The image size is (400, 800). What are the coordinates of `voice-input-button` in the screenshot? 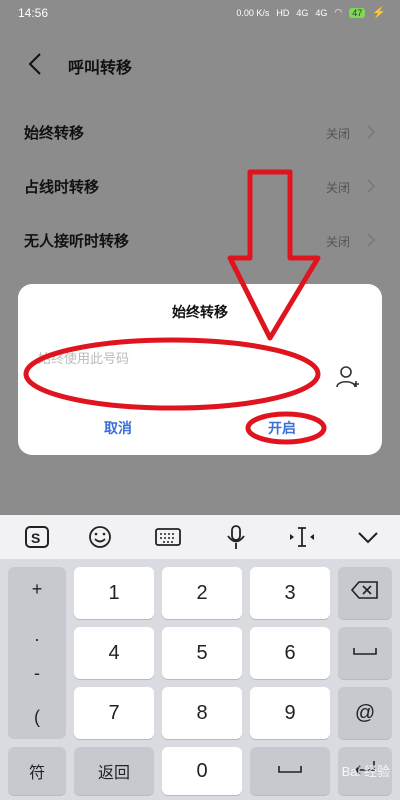 It's located at (236, 537).